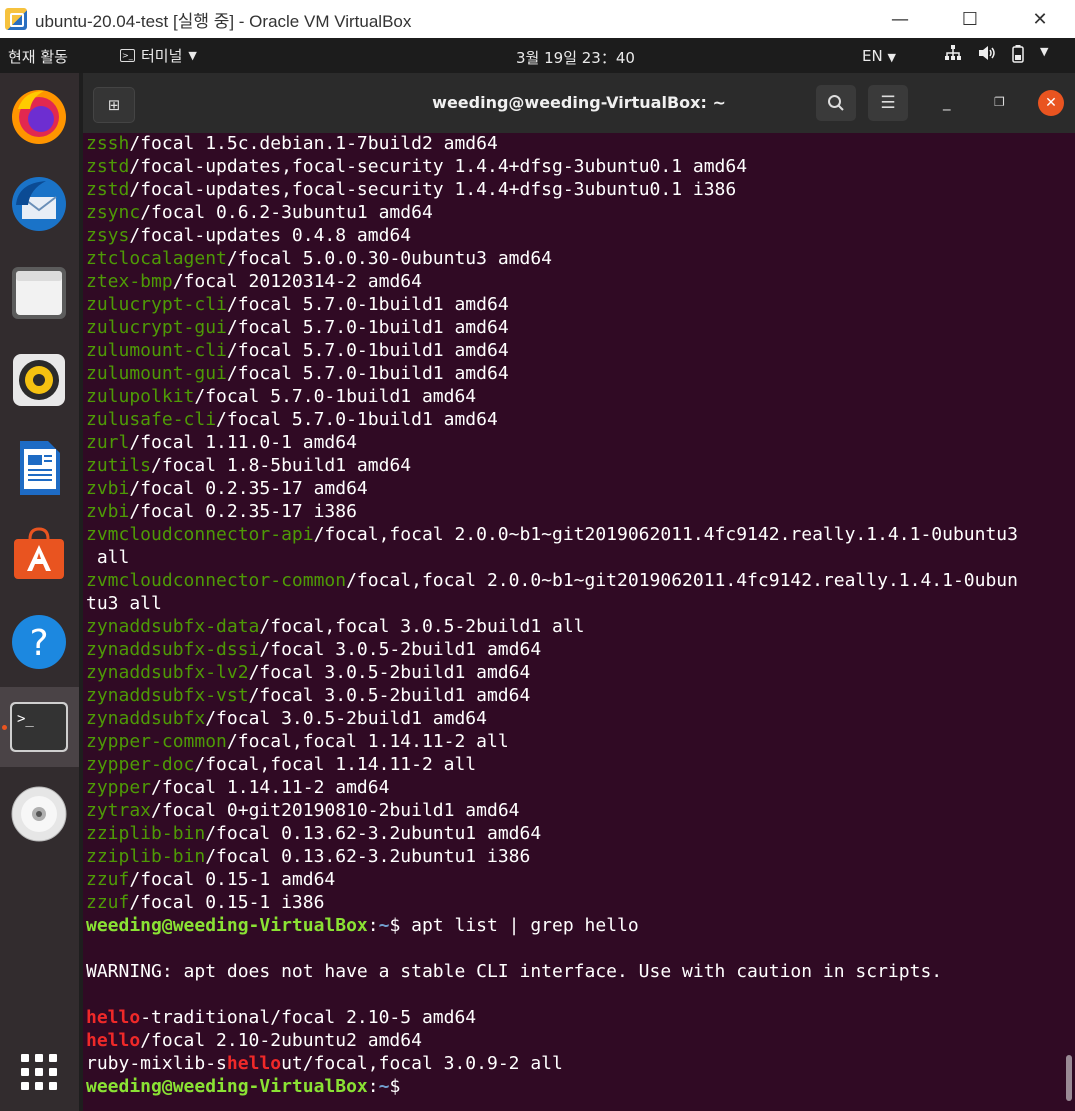  Describe the element at coordinates (552, 350) in the screenshot. I see `output-line: zulumount-cli/focal 5.7.0-1build1 amd64` at that location.